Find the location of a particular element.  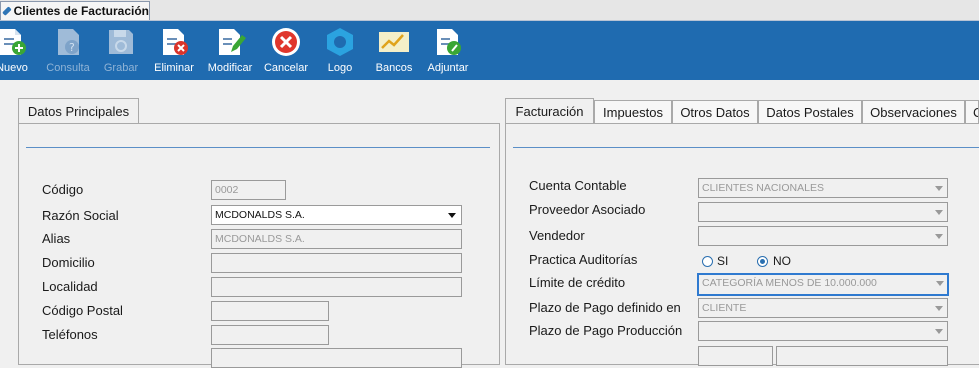

telefonos-label: Teléfonos is located at coordinates (70, 334).